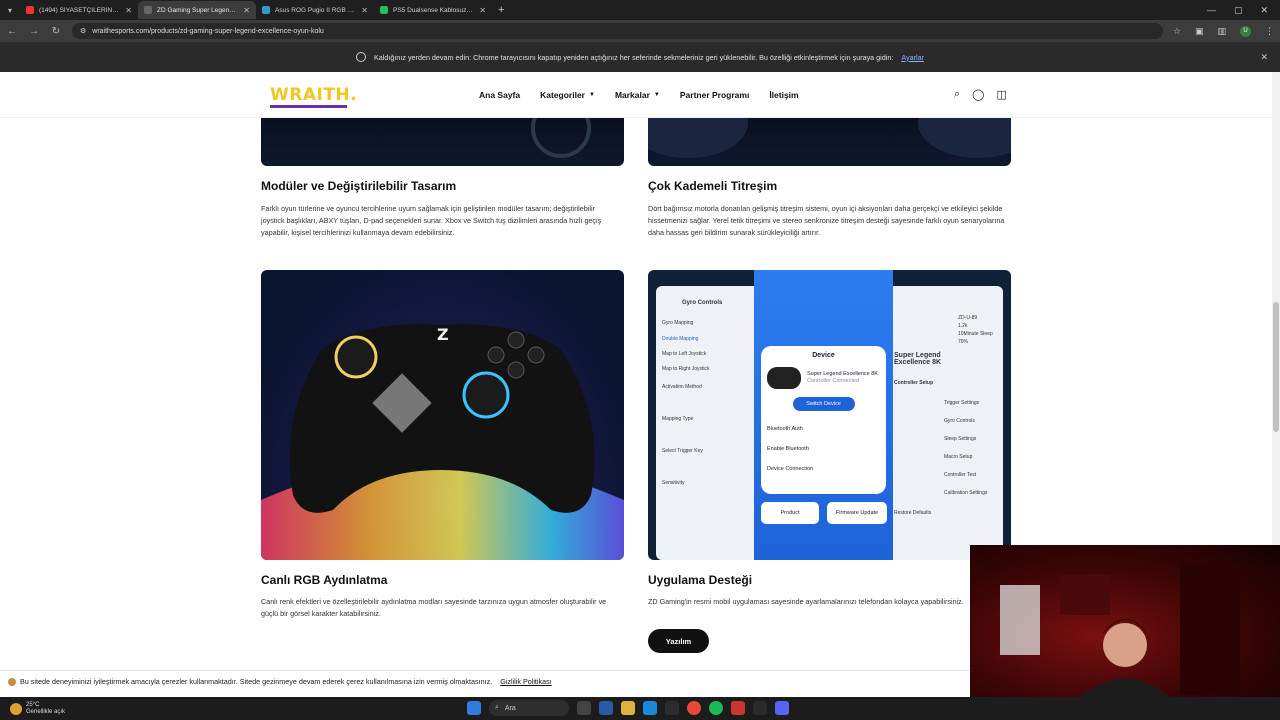 The height and width of the screenshot is (720, 1280). Describe the element at coordinates (1221, 31) in the screenshot. I see `side-panel-icon: ▥` at that location.